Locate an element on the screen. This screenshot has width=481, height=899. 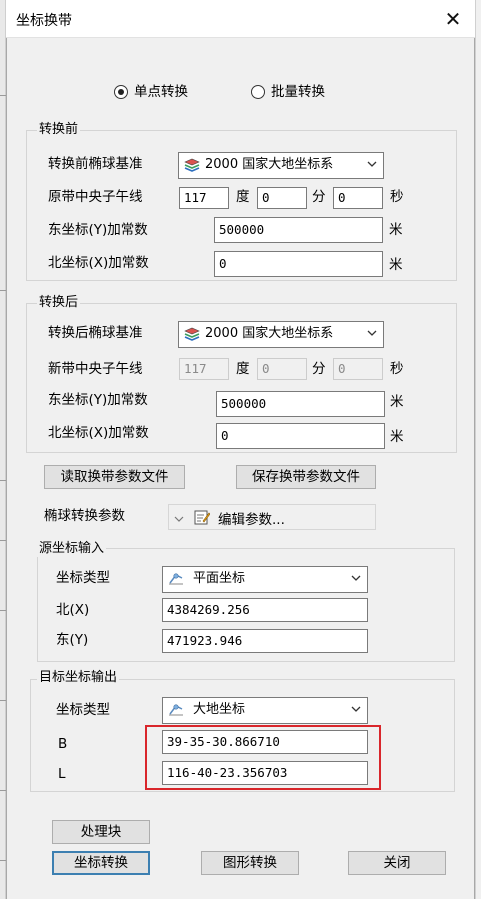
source-north-label: 北(X) is located at coordinates (73, 610).